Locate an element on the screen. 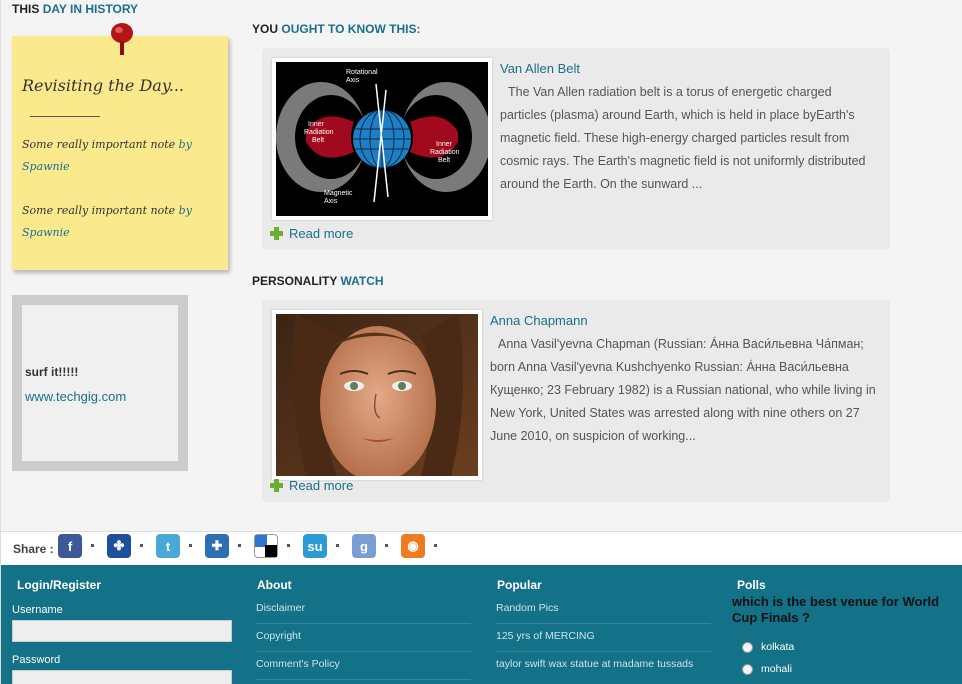 This screenshot has height=684, width=962. history-heading: THIS DAY IN HISTORY is located at coordinates (75, 9).